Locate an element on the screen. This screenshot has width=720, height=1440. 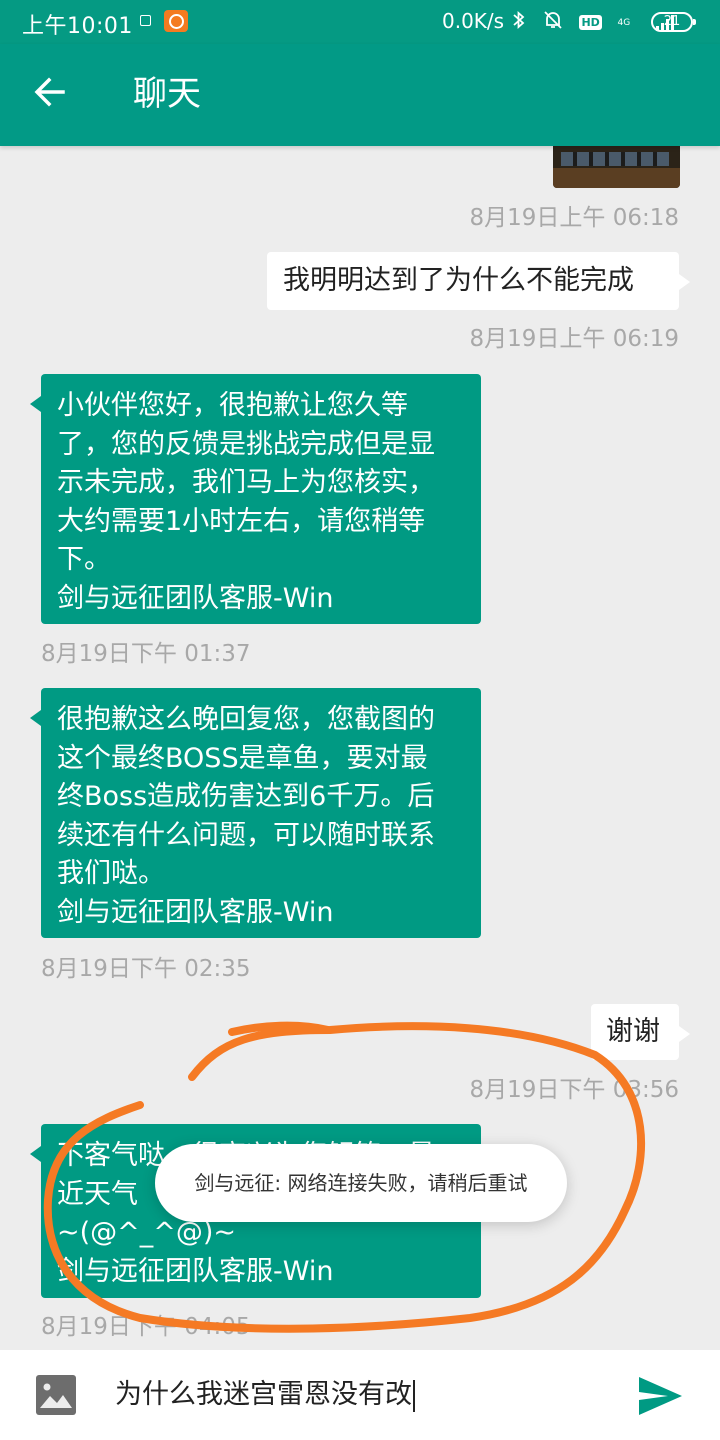
toast-message: 剑与远征: 网络连接失败，请稍后重试 is located at coordinates (361, 1183).